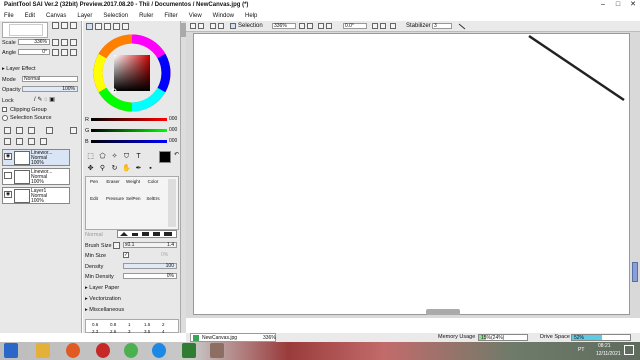 This screenshot has width=640, height=360. Describe the element at coordinates (116, 245) in the screenshot. I see `size-lock-icon` at that location.